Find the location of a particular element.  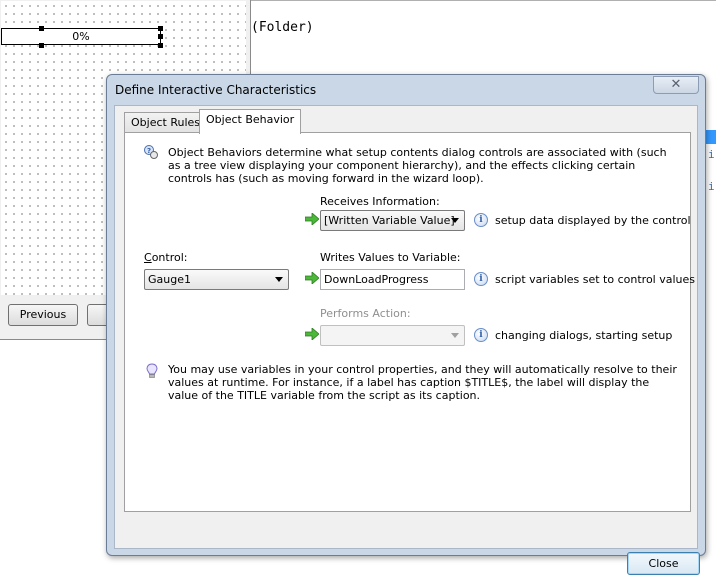

performs-action-select is located at coordinates (392, 335).